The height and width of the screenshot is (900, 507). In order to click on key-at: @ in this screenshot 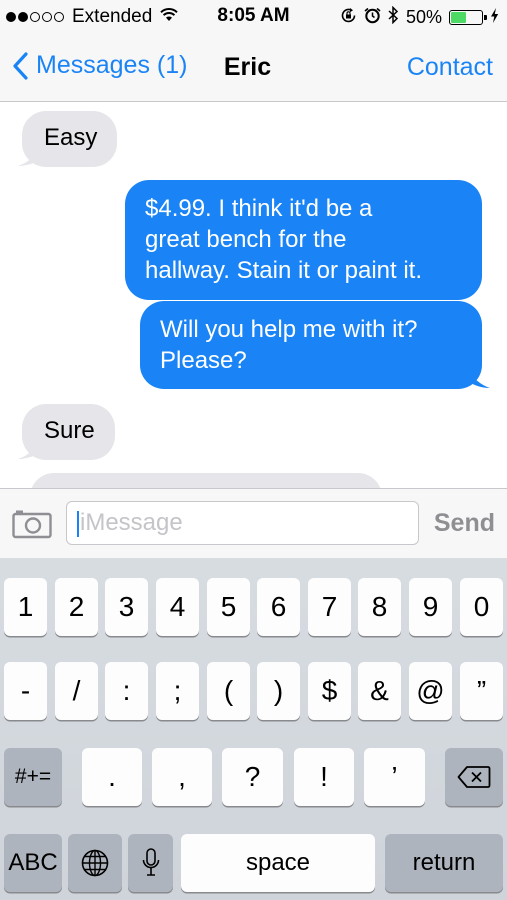, I will do `click(430, 691)`.